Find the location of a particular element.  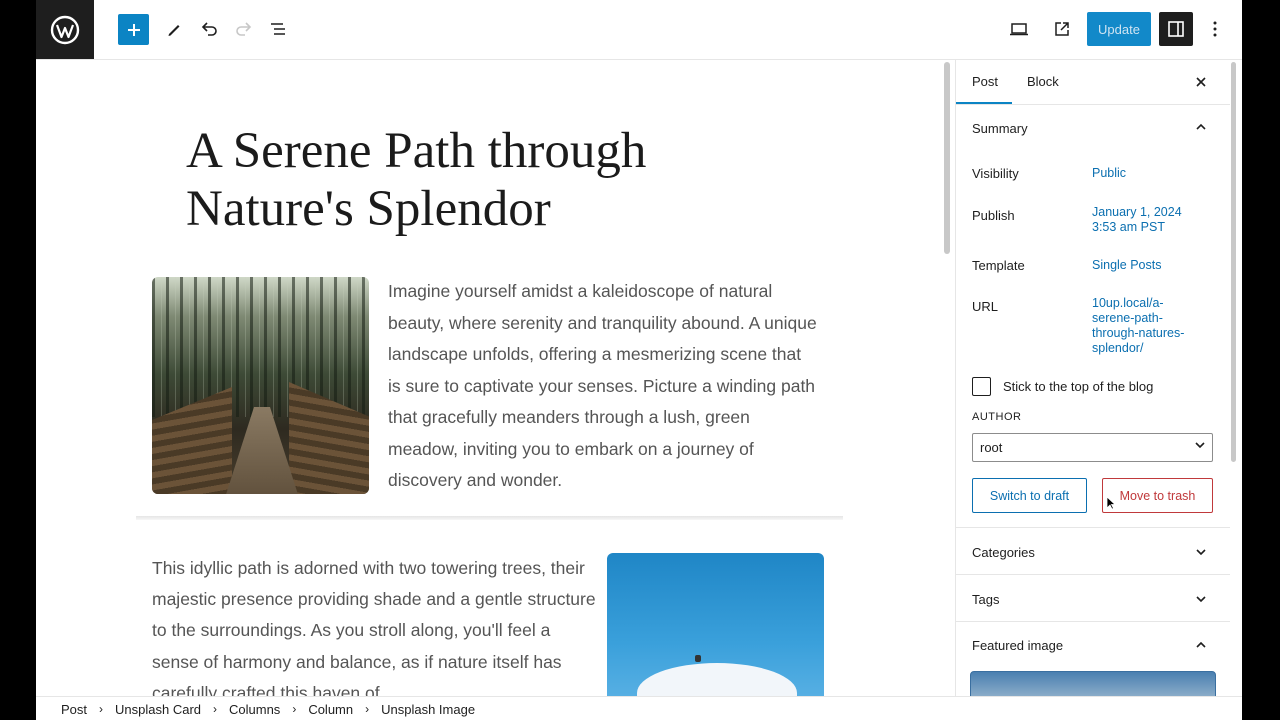

tab-block: Block is located at coordinates (1043, 81).